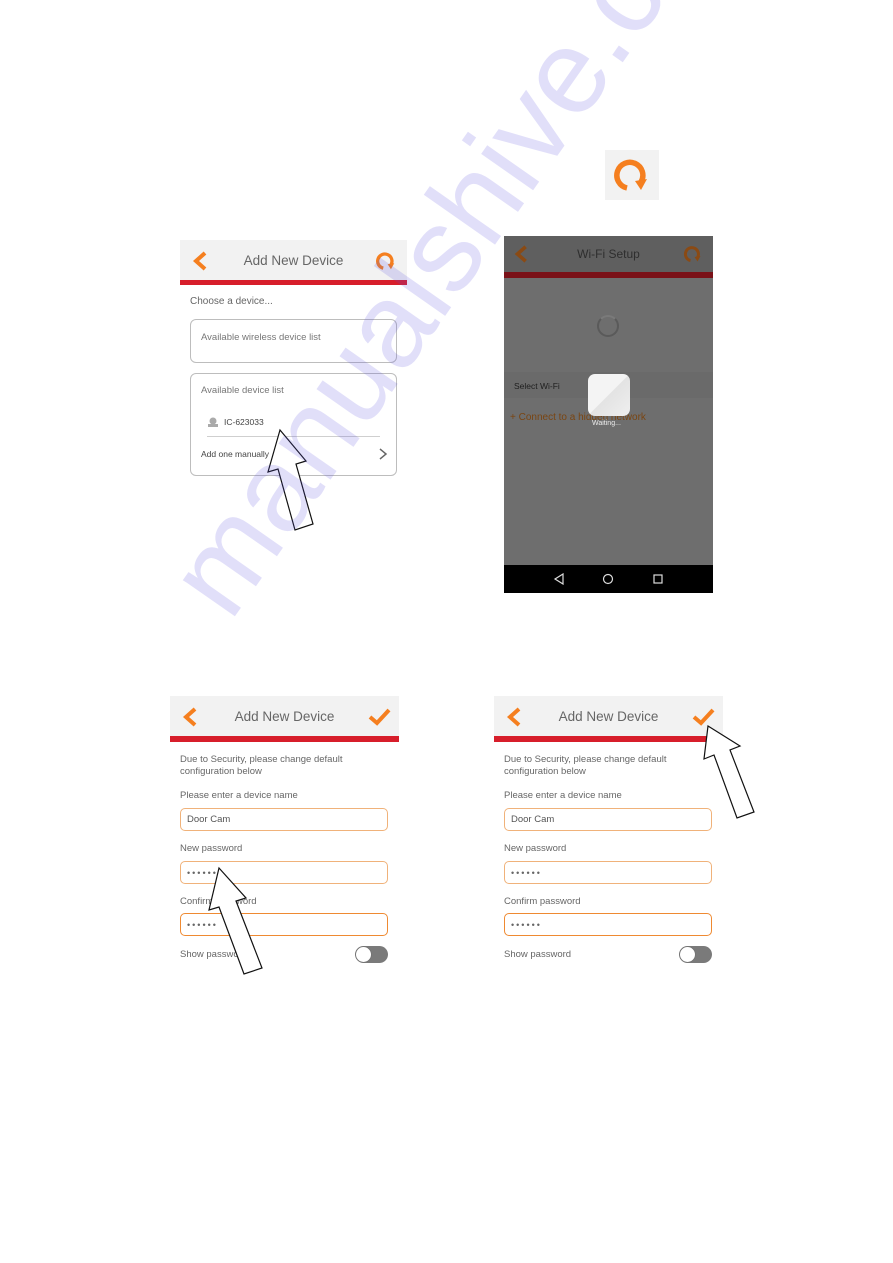  Describe the element at coordinates (383, 454) in the screenshot. I see `chevron-right-icon` at that location.